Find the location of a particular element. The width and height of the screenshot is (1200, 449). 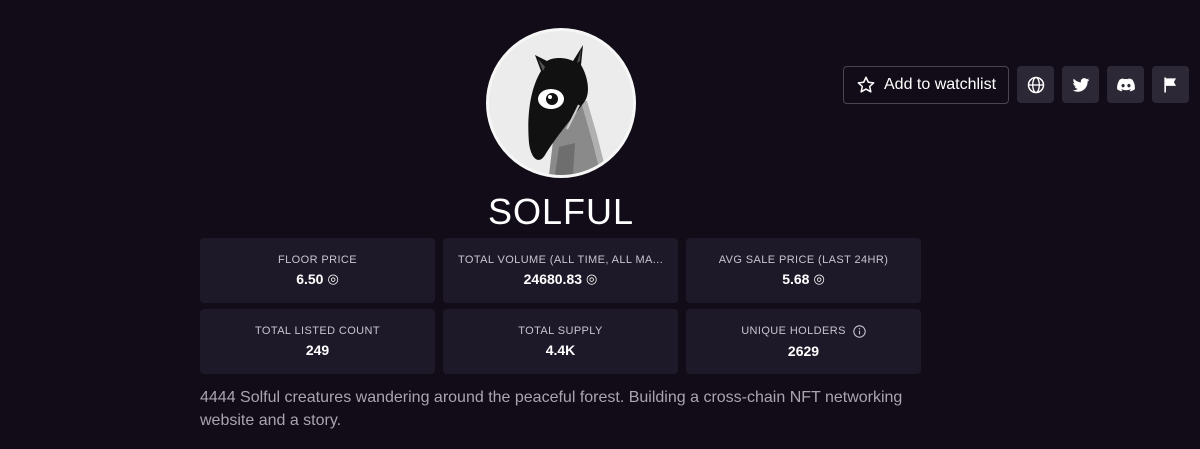

add-to-watchlist-button: Add to watchlist is located at coordinates (926, 85).